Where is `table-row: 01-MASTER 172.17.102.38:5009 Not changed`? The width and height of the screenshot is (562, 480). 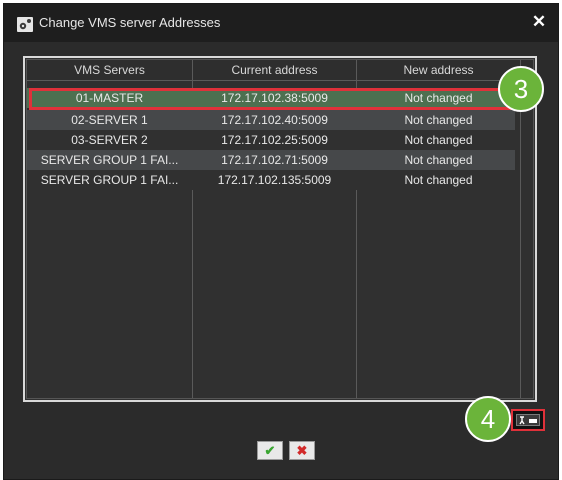
table-row: 01-MASTER 172.17.102.38:5009 Not changed is located at coordinates (271, 98).